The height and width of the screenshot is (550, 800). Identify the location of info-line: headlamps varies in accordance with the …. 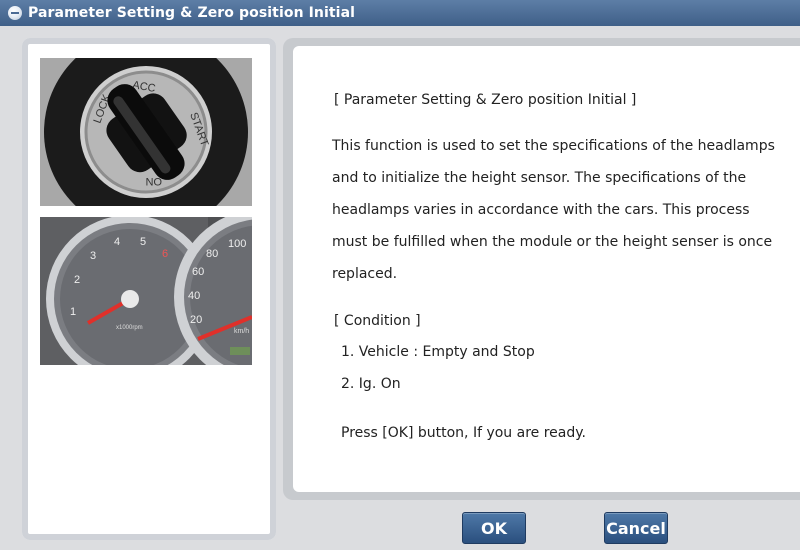
(541, 210).